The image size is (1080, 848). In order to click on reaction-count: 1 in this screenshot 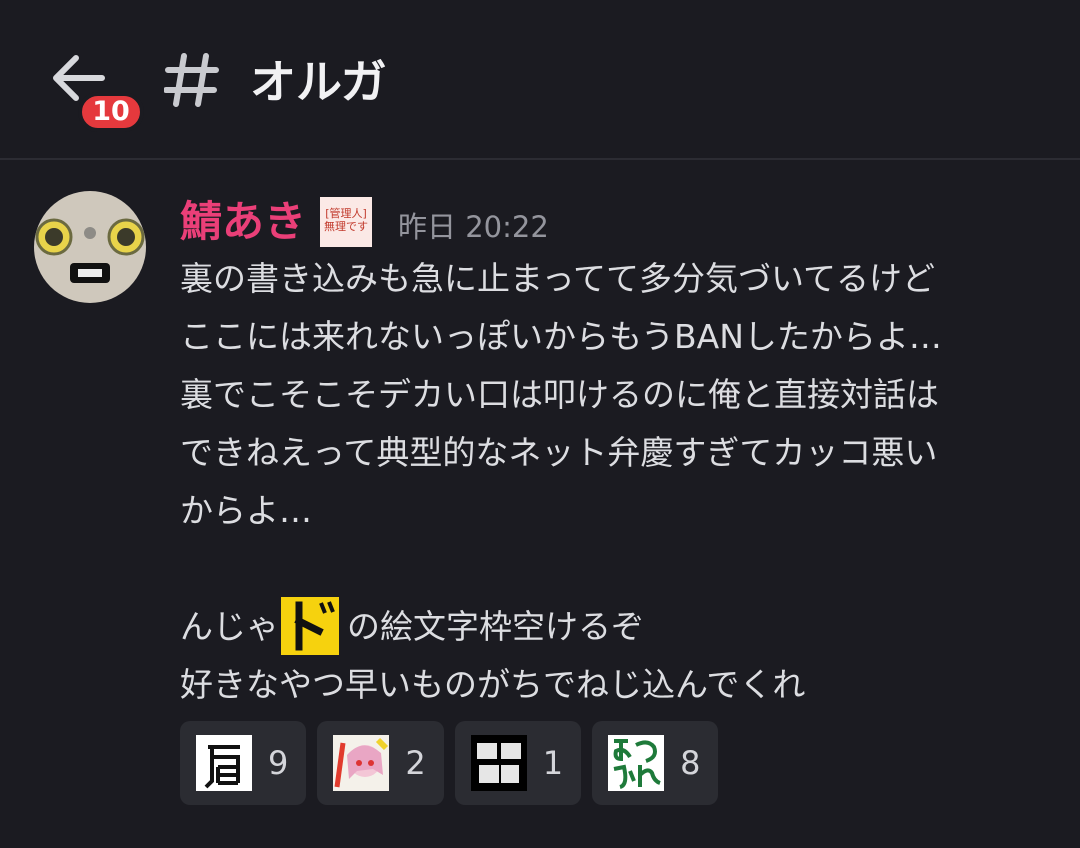, I will do `click(553, 763)`.